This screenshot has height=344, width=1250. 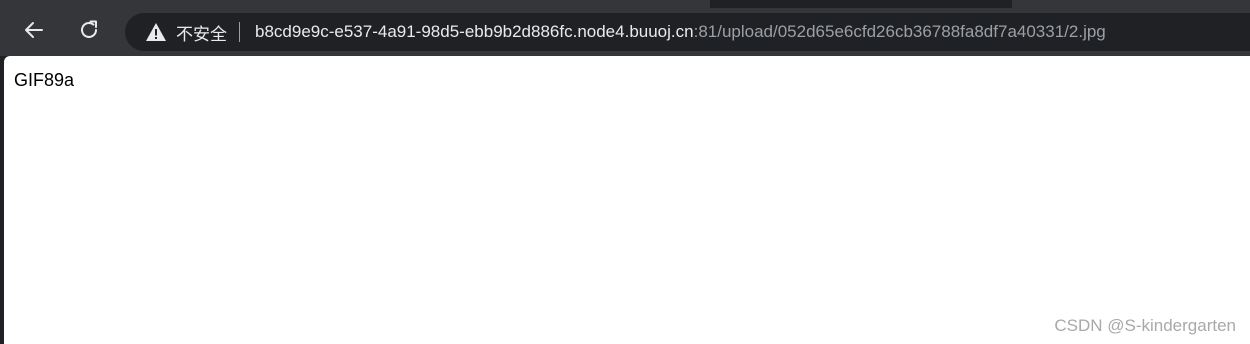 I want to click on back-button, so click(x=34, y=32).